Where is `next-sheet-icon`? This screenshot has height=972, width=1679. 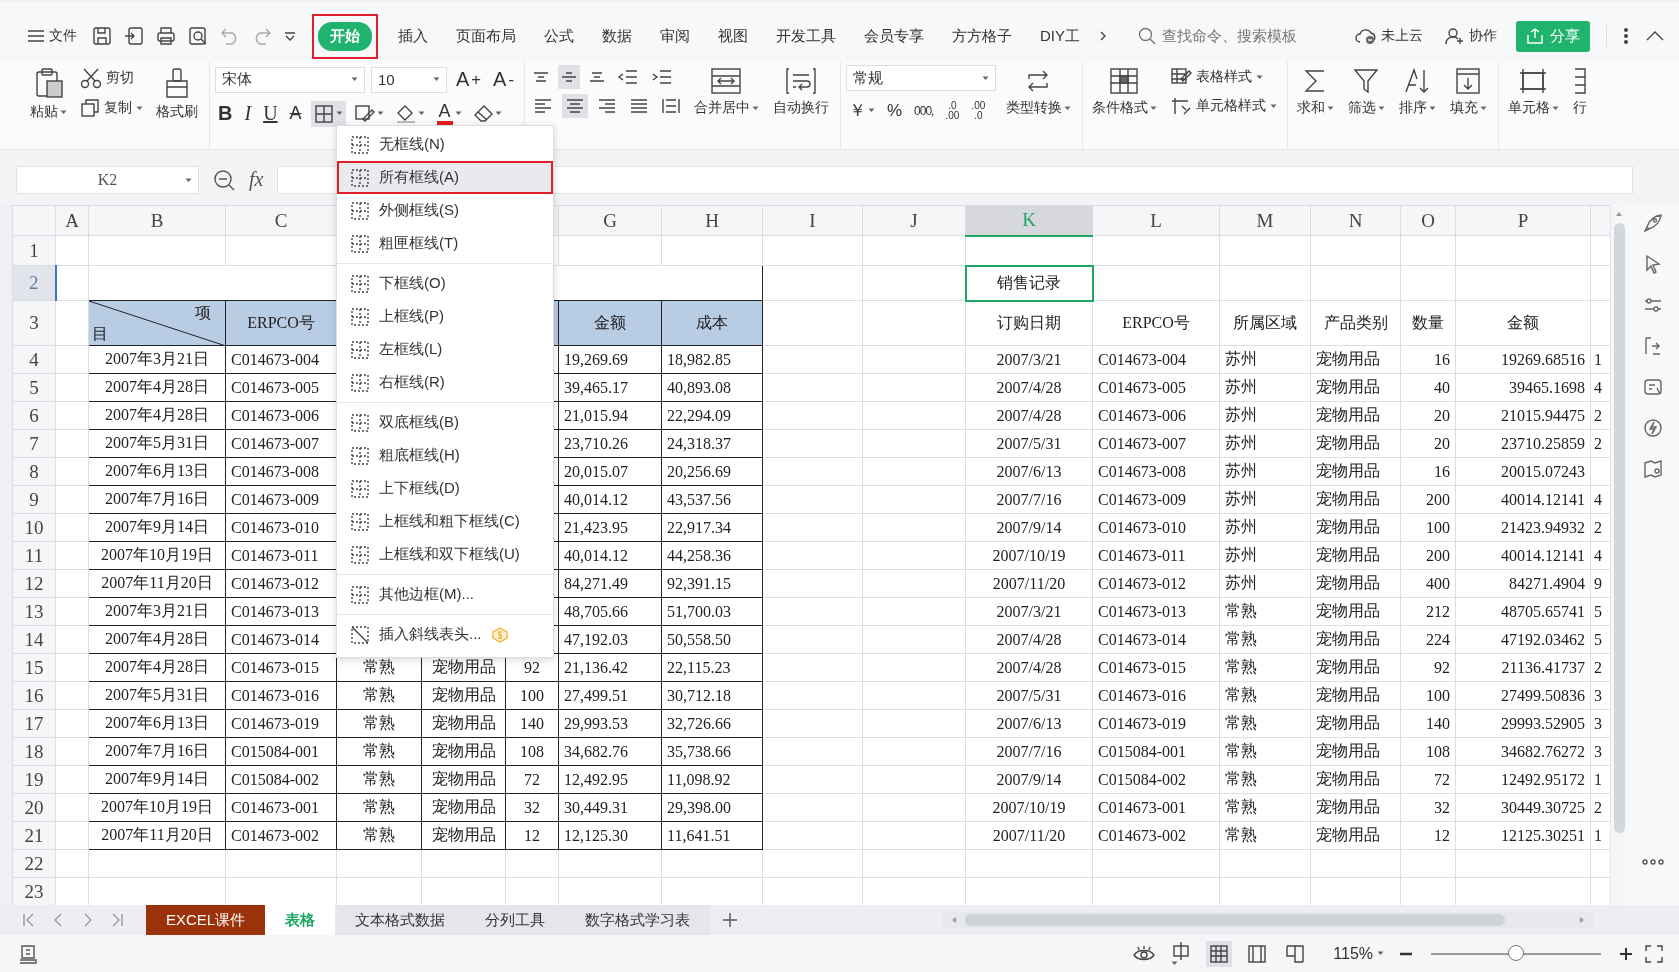 next-sheet-icon is located at coordinates (88, 920).